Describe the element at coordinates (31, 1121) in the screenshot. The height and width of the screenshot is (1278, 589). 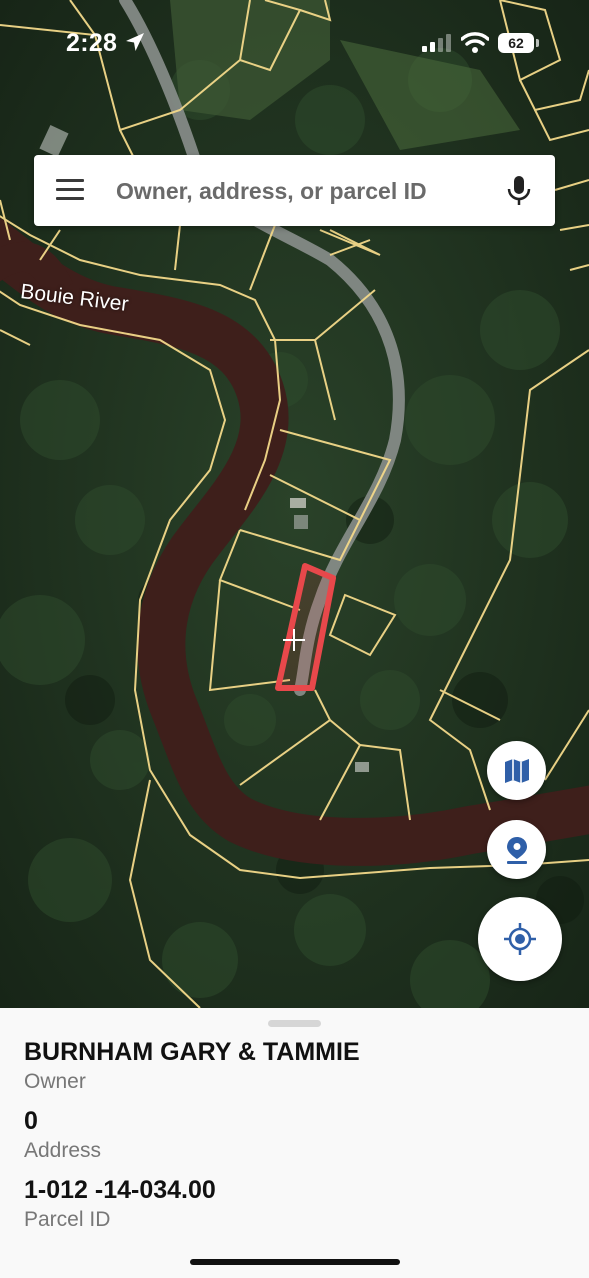
I see `address-value: 0` at that location.